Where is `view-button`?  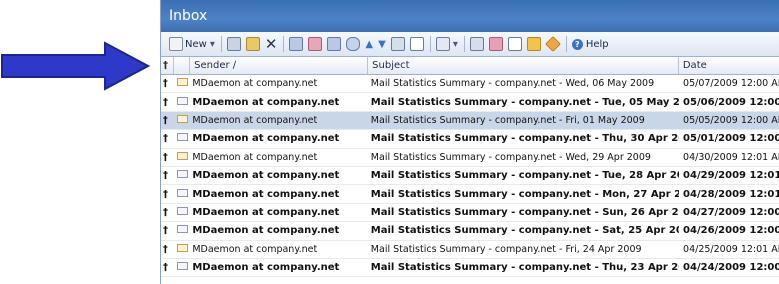
view-button is located at coordinates (417, 44).